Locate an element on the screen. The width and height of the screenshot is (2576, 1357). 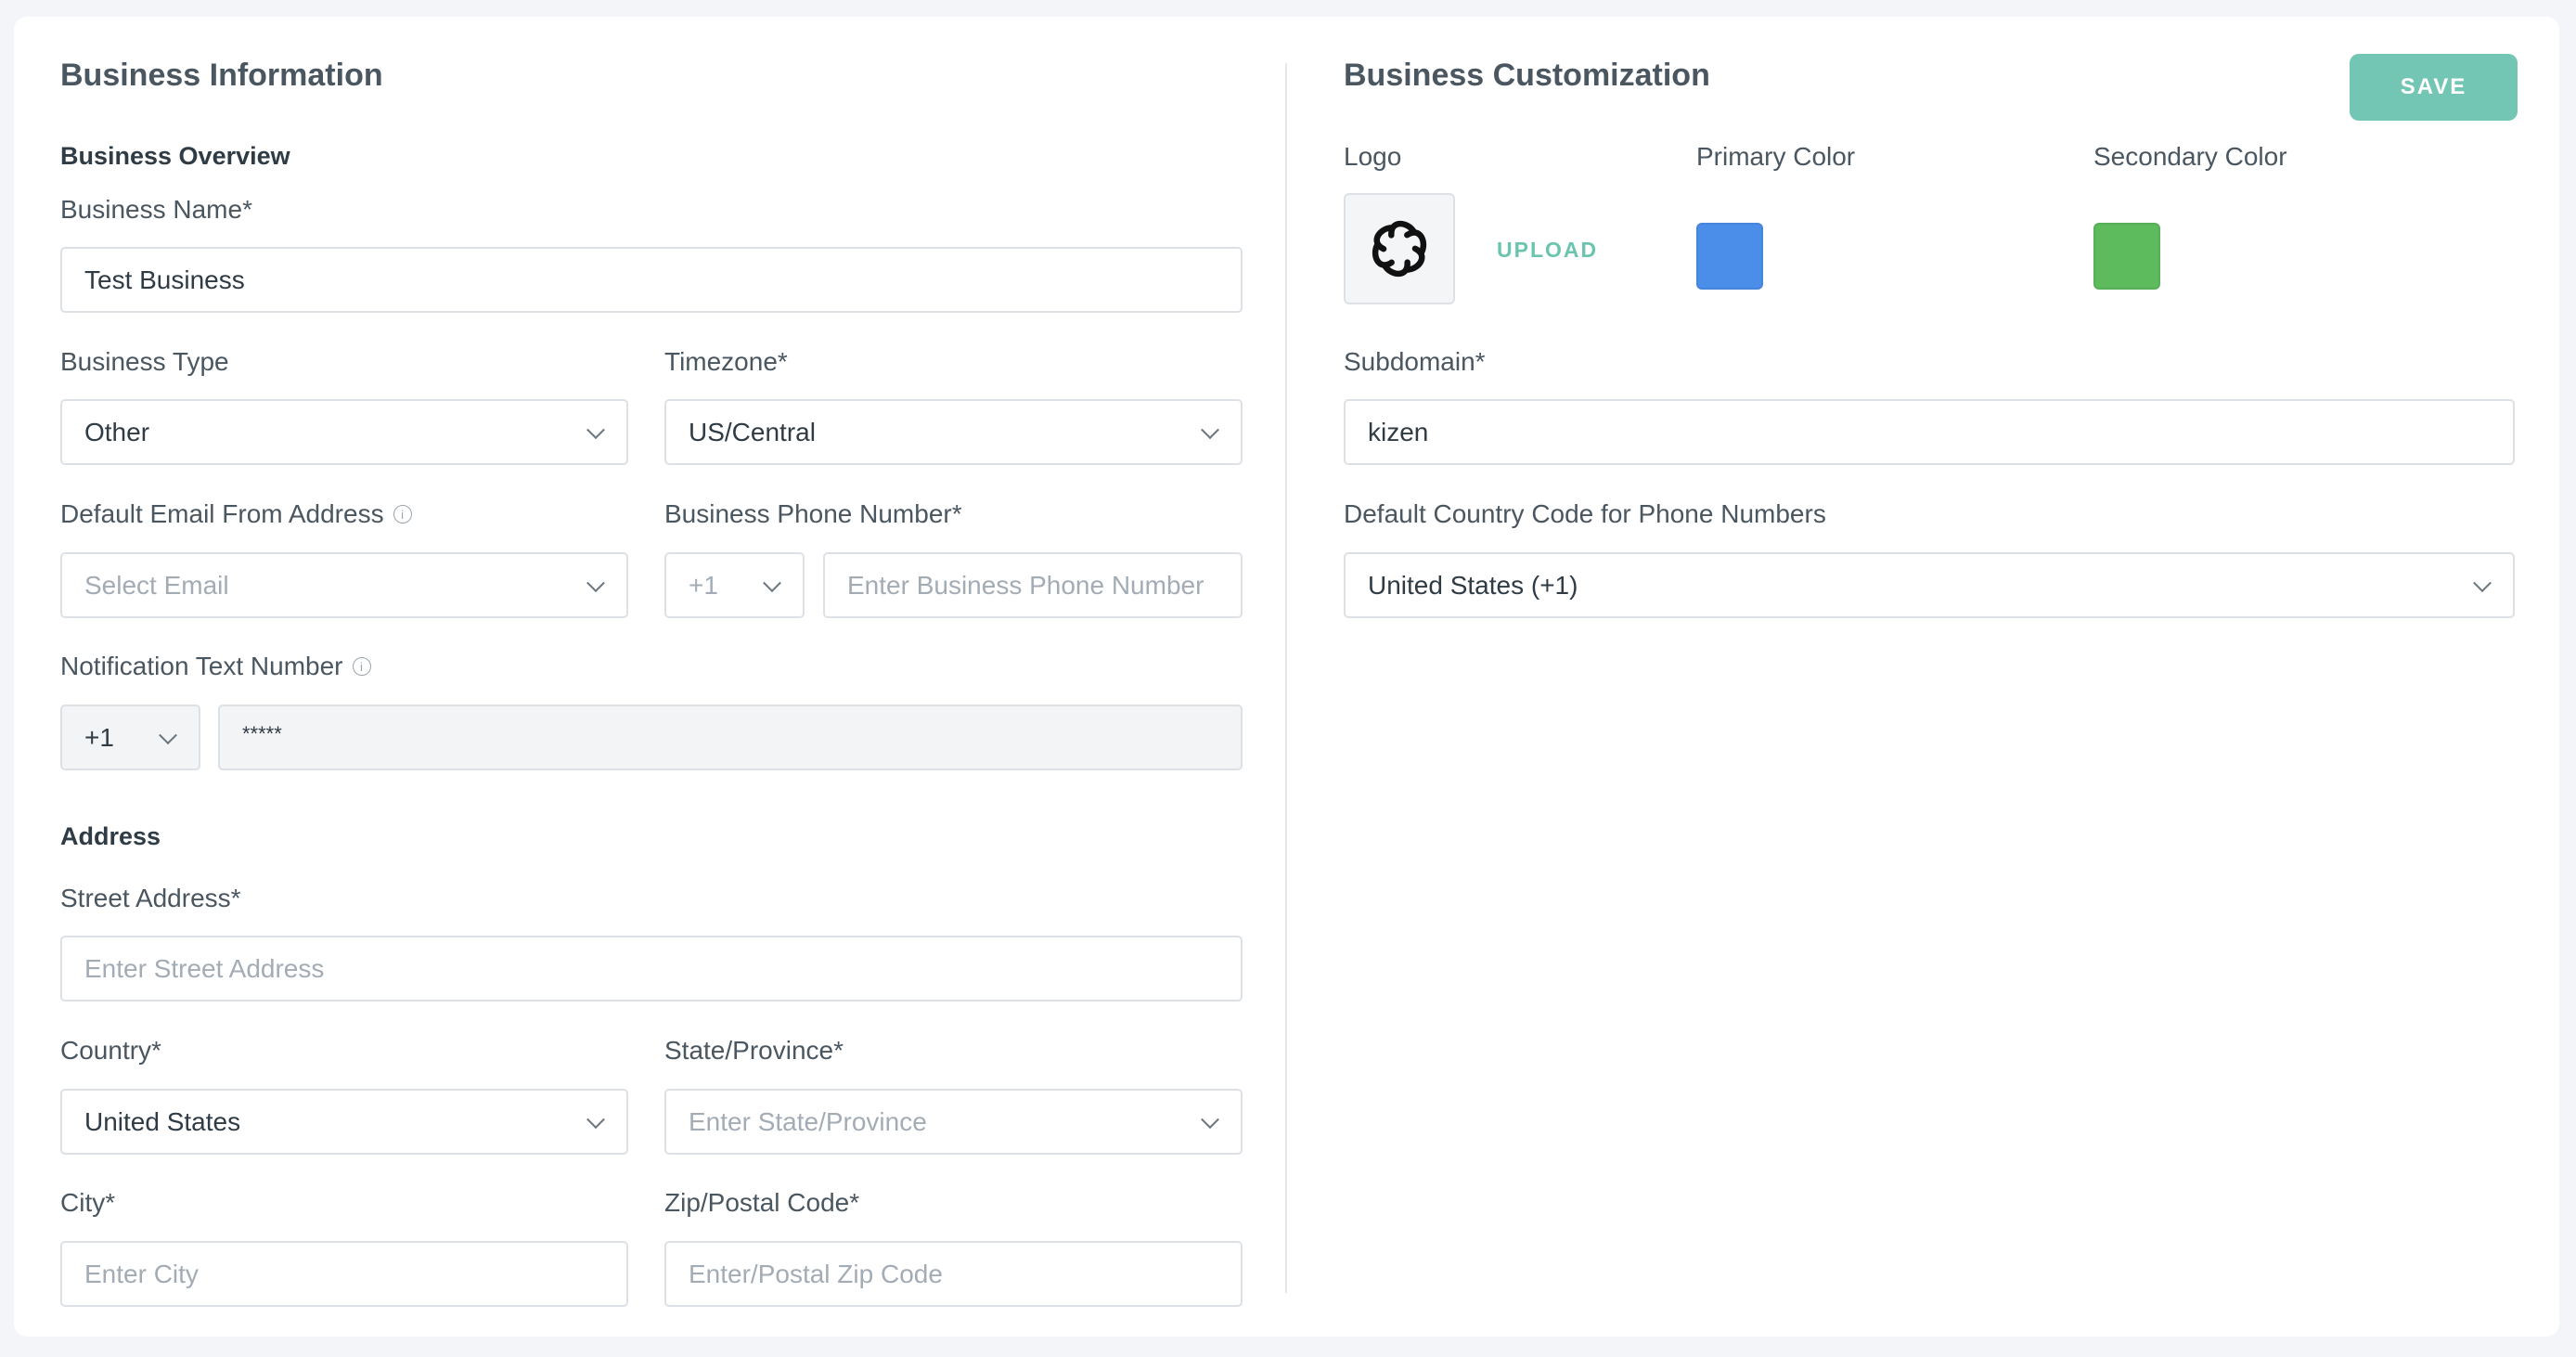
business-customization-title: Business Customization is located at coordinates (1527, 76).